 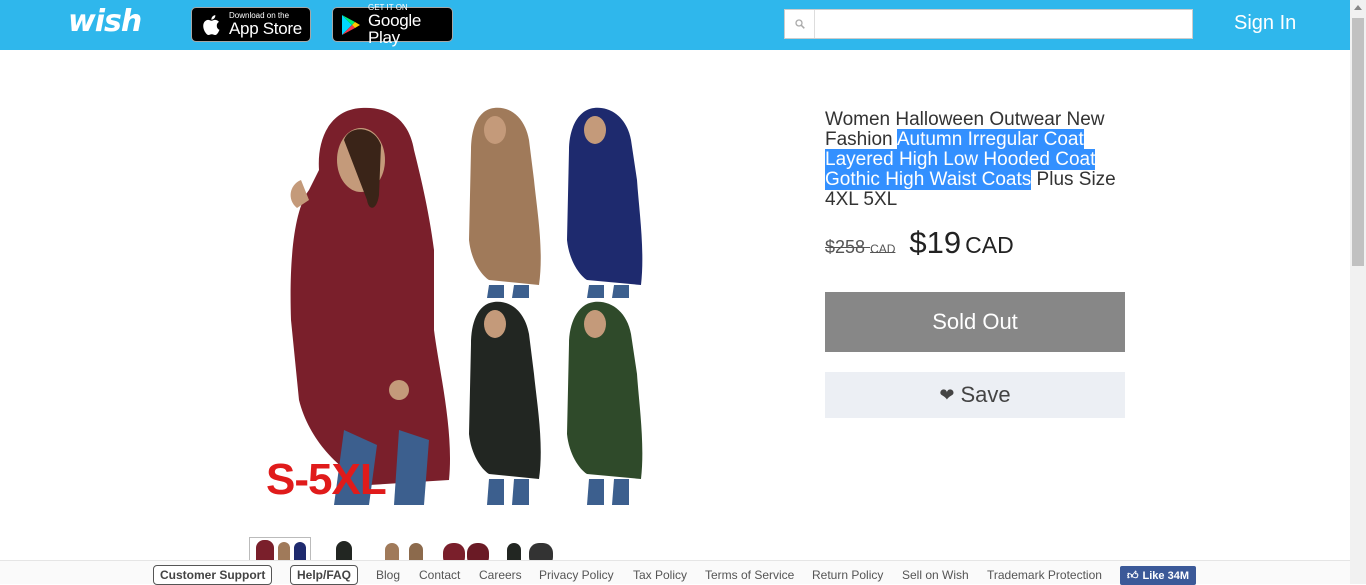 I want to click on app-store-badge: Download on the App Store, so click(x=251, y=24).